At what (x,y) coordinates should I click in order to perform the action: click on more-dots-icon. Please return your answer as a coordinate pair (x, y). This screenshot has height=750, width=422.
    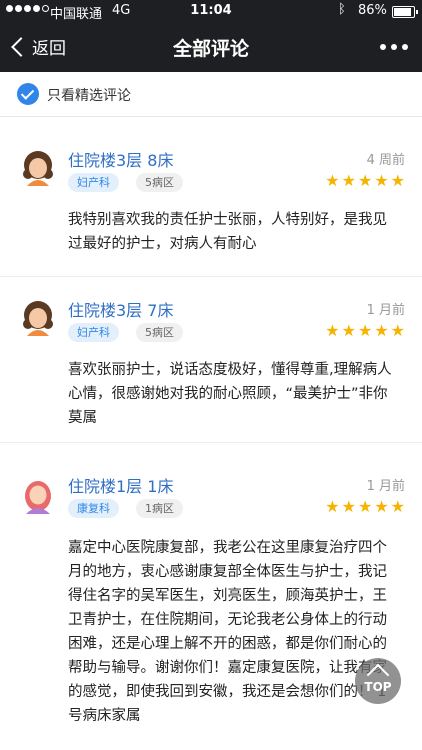
    Looking at the image, I should click on (394, 47).